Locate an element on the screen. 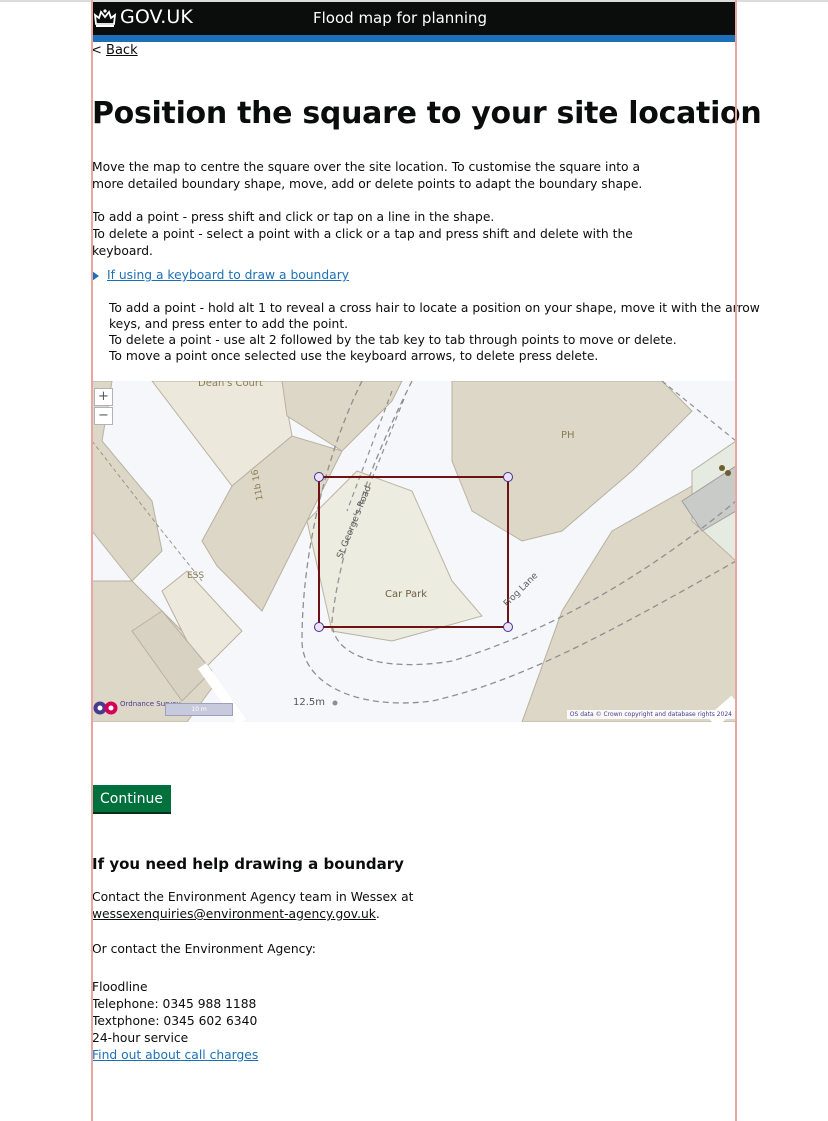 The image size is (828, 1121). textphone-number: Textphone: 0345 602 6340 is located at coordinates (175, 1021).